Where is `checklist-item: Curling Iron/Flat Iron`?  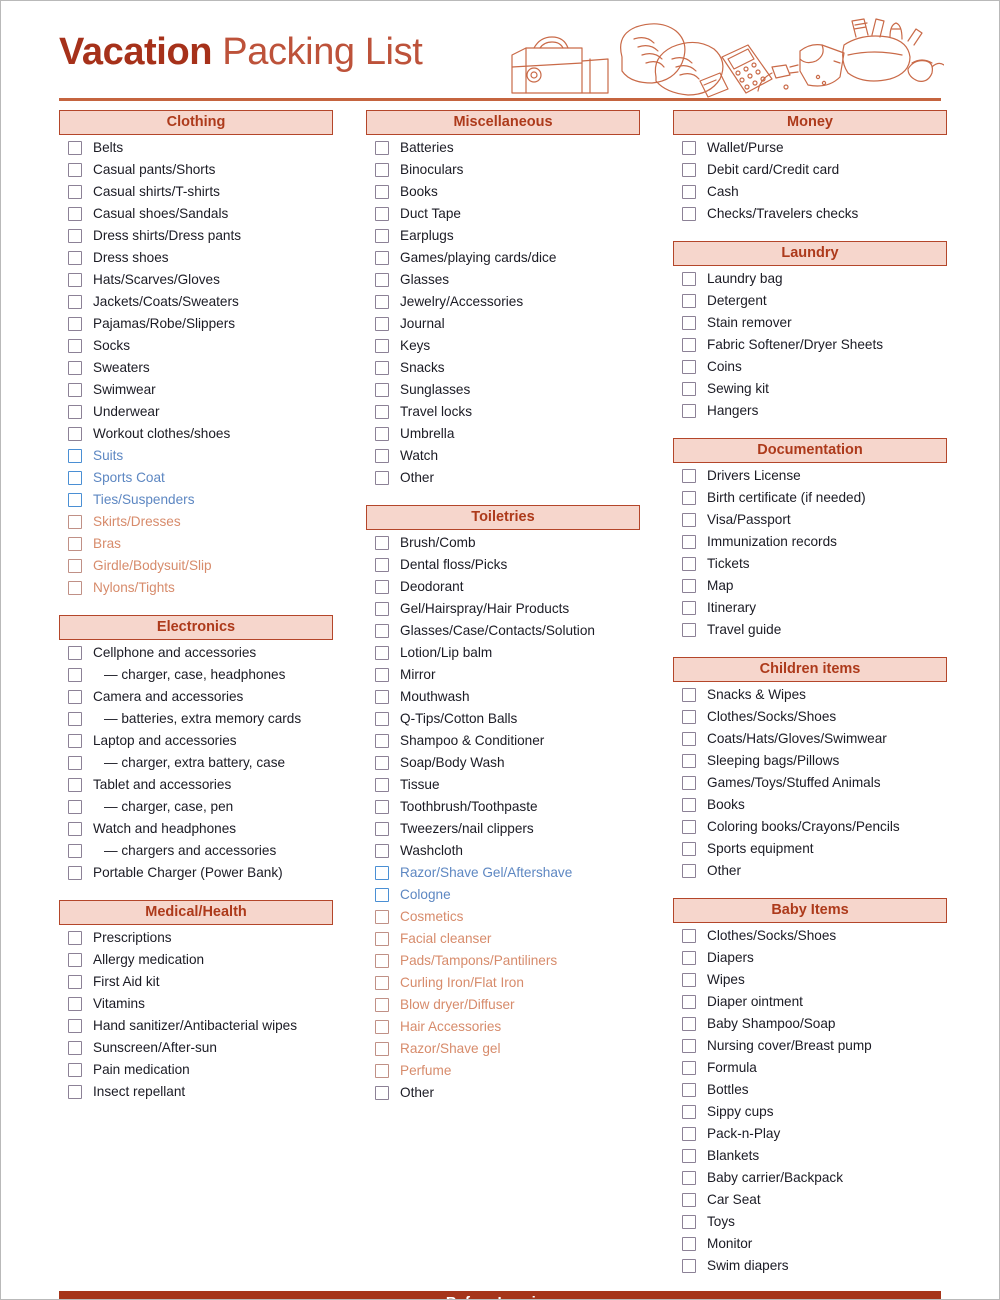 checklist-item: Curling Iron/Flat Iron is located at coordinates (503, 983).